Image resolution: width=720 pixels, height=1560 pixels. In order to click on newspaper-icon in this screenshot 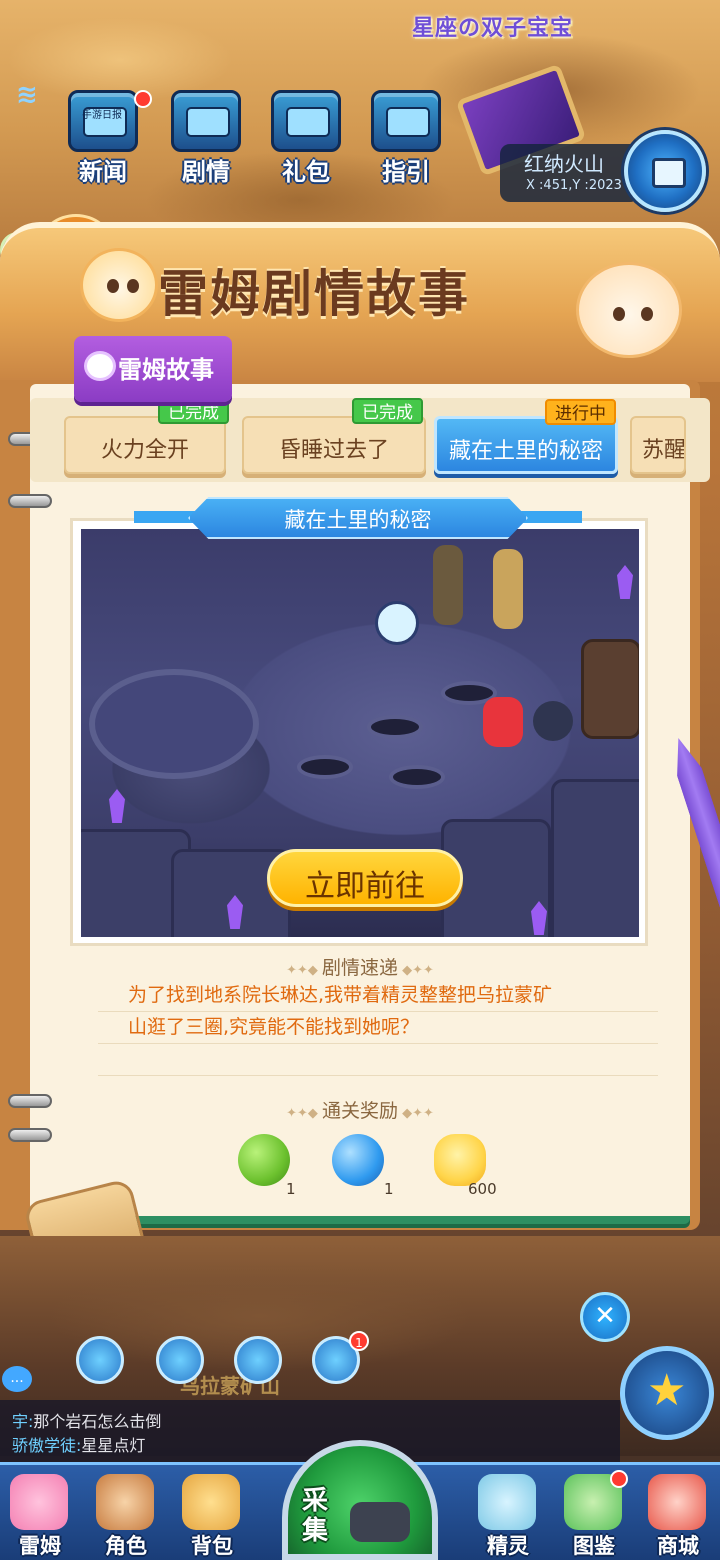, I will do `click(103, 121)`.